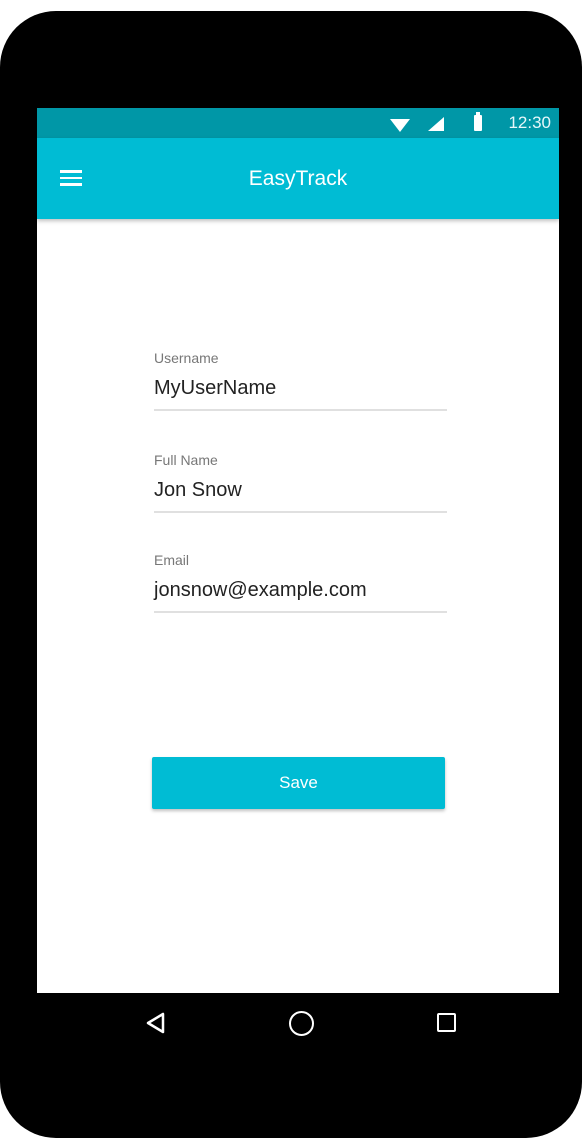  I want to click on username-field: Username MyUserName, so click(300, 380).